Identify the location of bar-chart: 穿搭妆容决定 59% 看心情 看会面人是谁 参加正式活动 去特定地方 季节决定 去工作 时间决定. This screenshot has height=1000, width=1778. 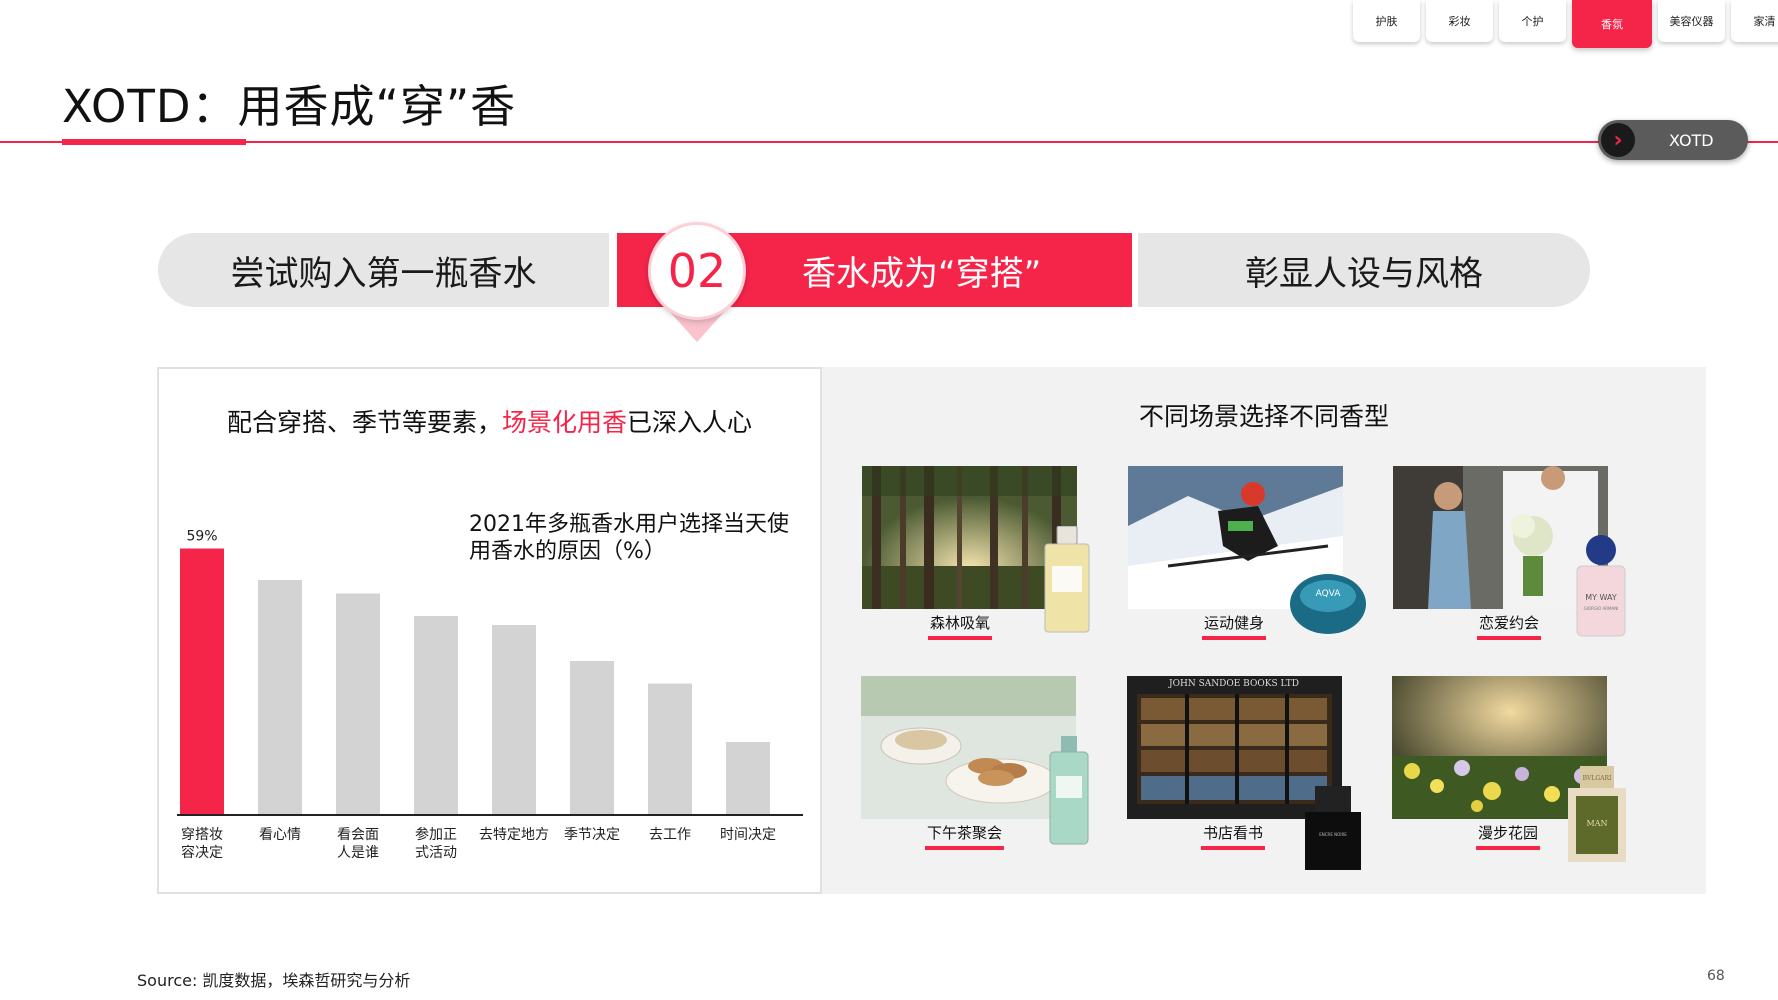
(490, 695).